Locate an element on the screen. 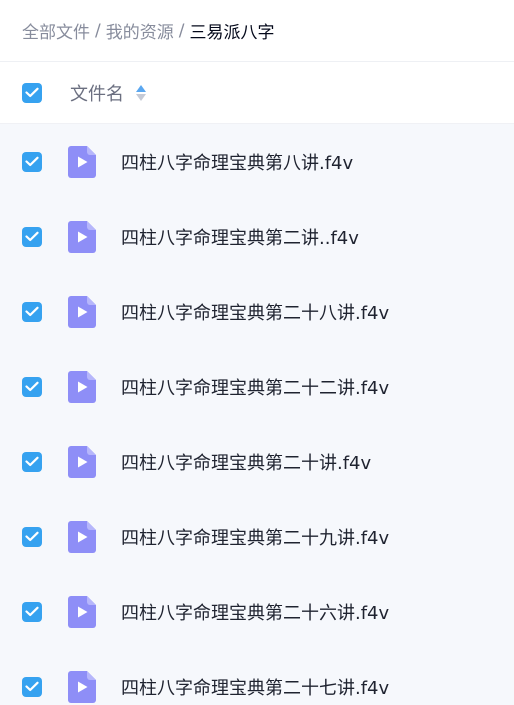  file-list-header: 文件名 is located at coordinates (257, 93).